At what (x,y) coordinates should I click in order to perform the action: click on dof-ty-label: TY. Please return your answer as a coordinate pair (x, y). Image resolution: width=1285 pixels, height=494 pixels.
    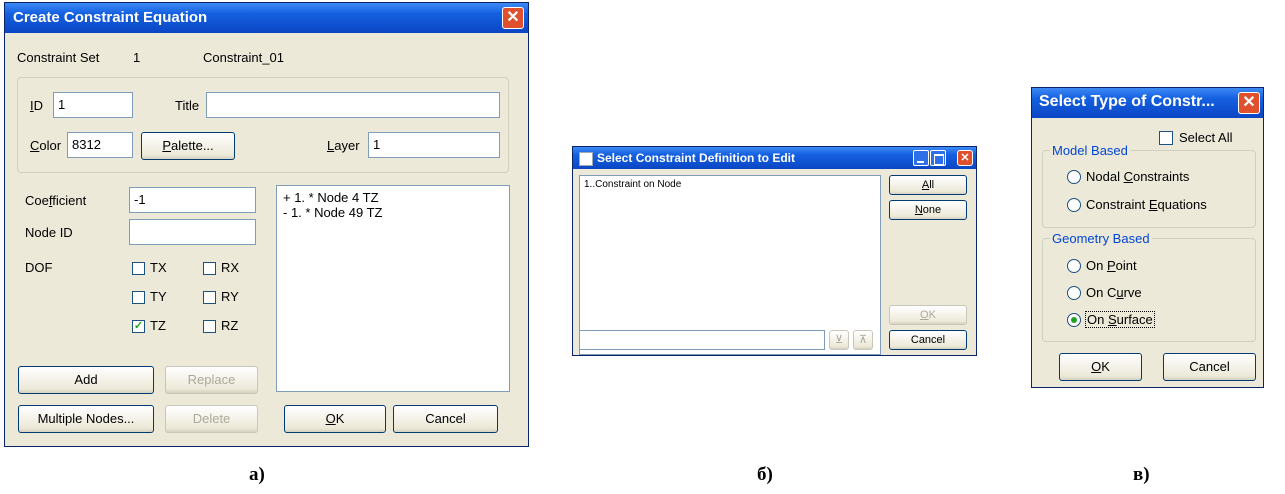
    Looking at the image, I should click on (158, 296).